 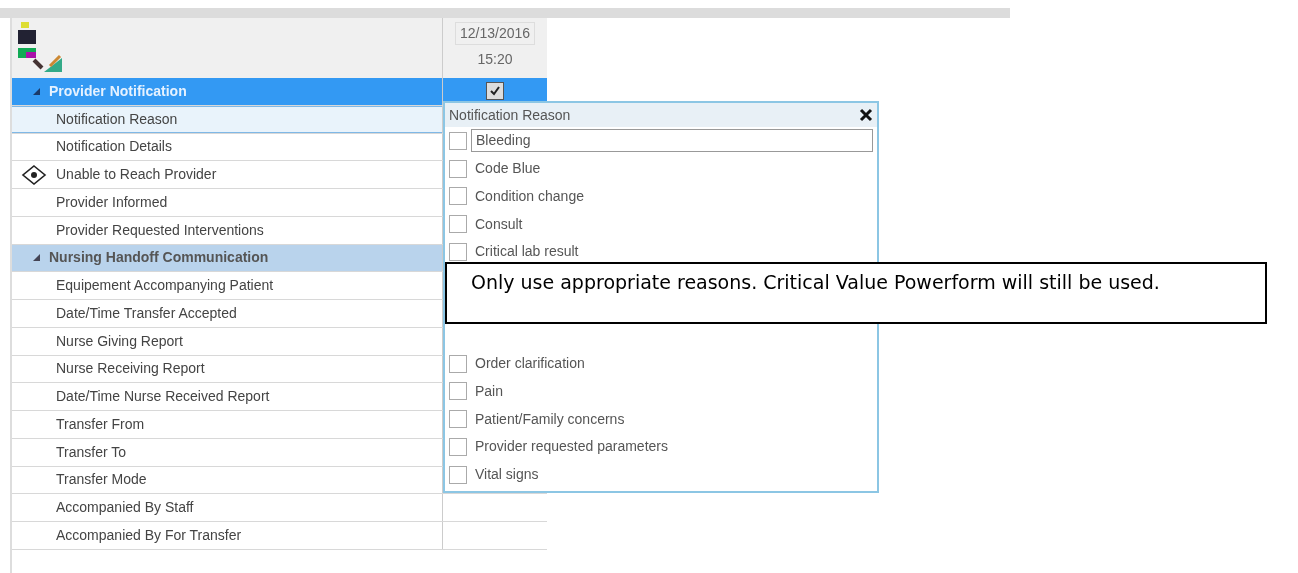 What do you see at coordinates (674, 252) in the screenshot?
I see `option-label: Critical lab result` at bounding box center [674, 252].